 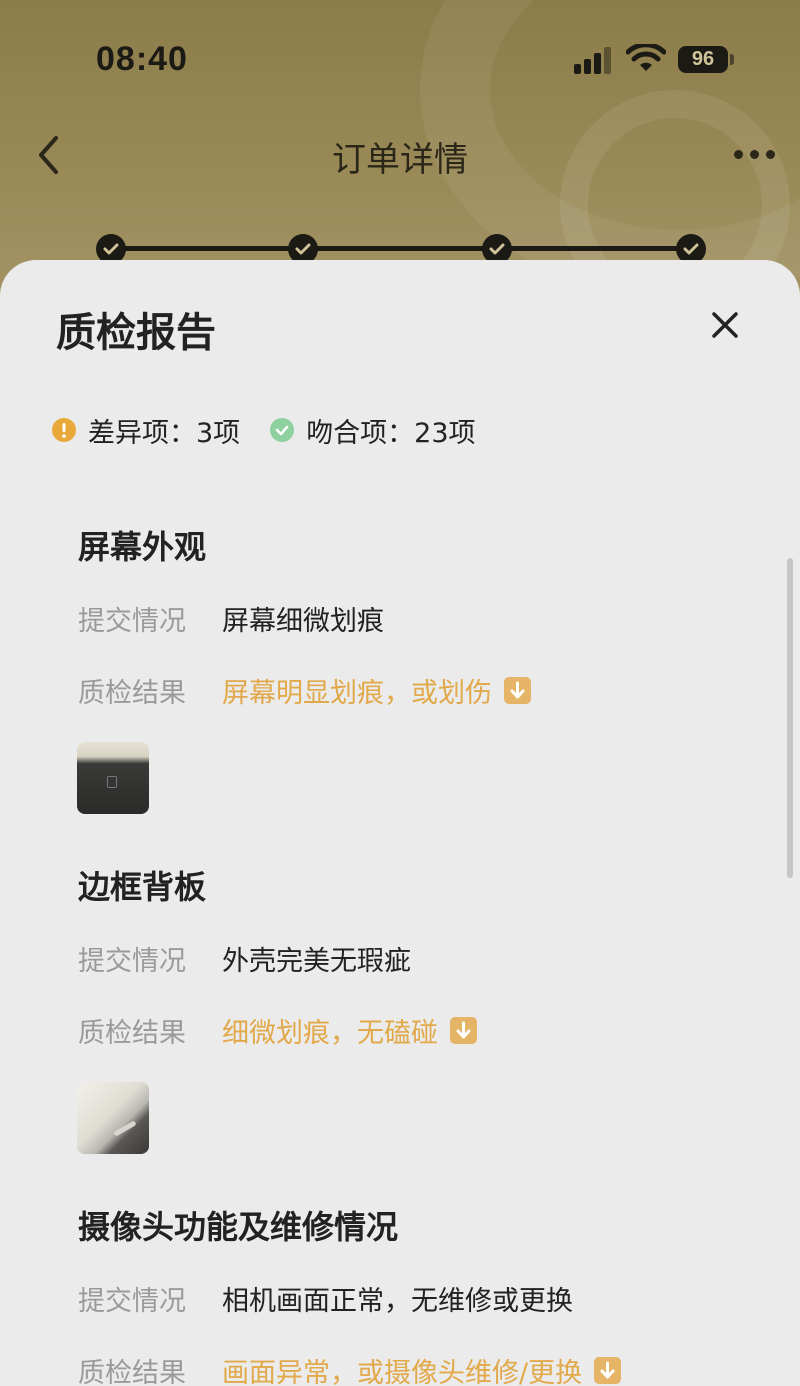 I want to click on section-title-frame: 边框背板, so click(x=142, y=887).